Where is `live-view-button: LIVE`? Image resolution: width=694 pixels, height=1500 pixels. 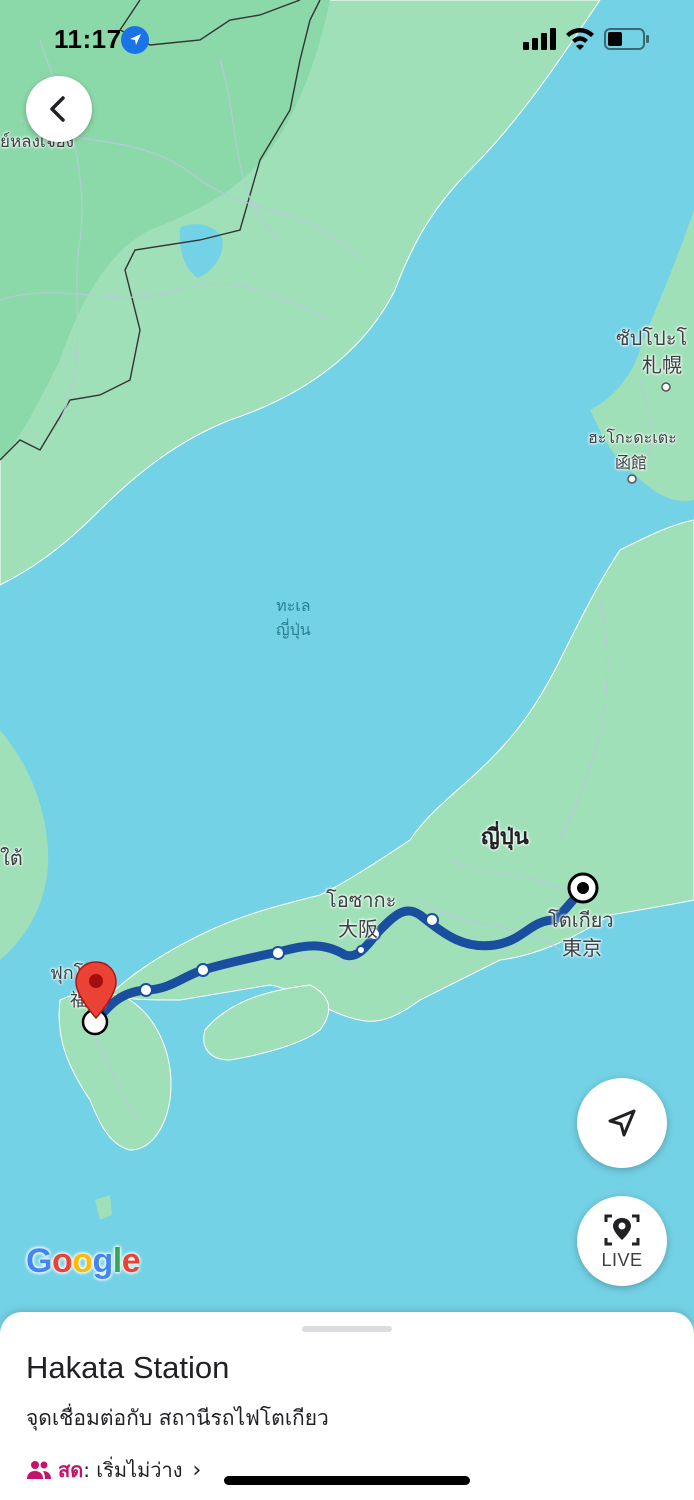
live-view-button: LIVE is located at coordinates (622, 1241).